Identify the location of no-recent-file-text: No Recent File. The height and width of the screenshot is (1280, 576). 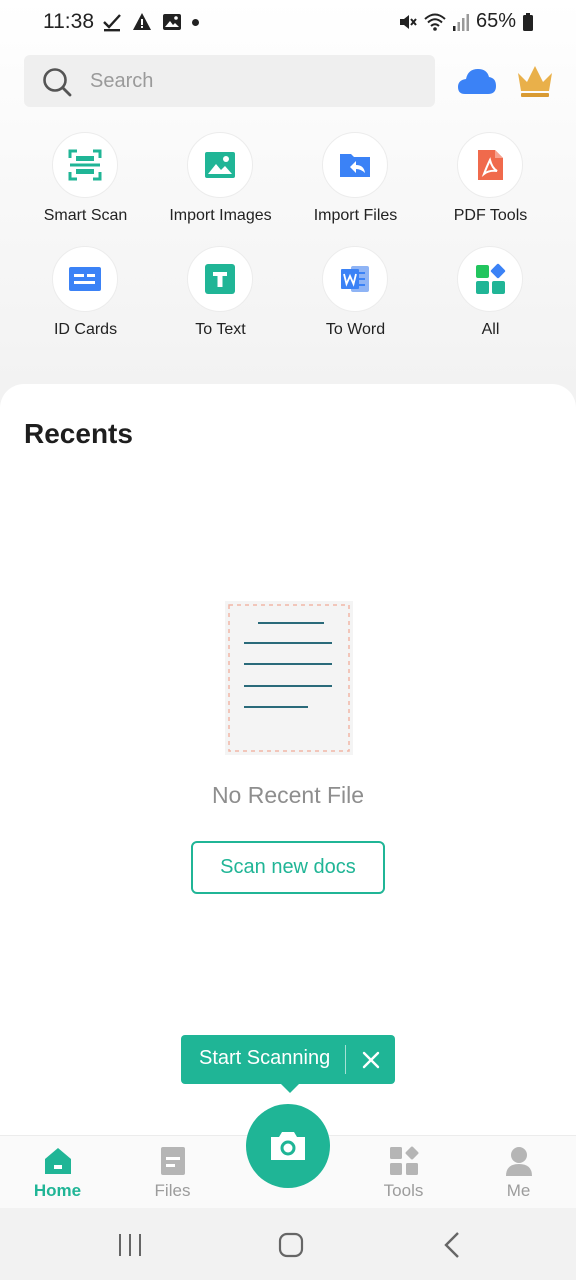
(288, 795).